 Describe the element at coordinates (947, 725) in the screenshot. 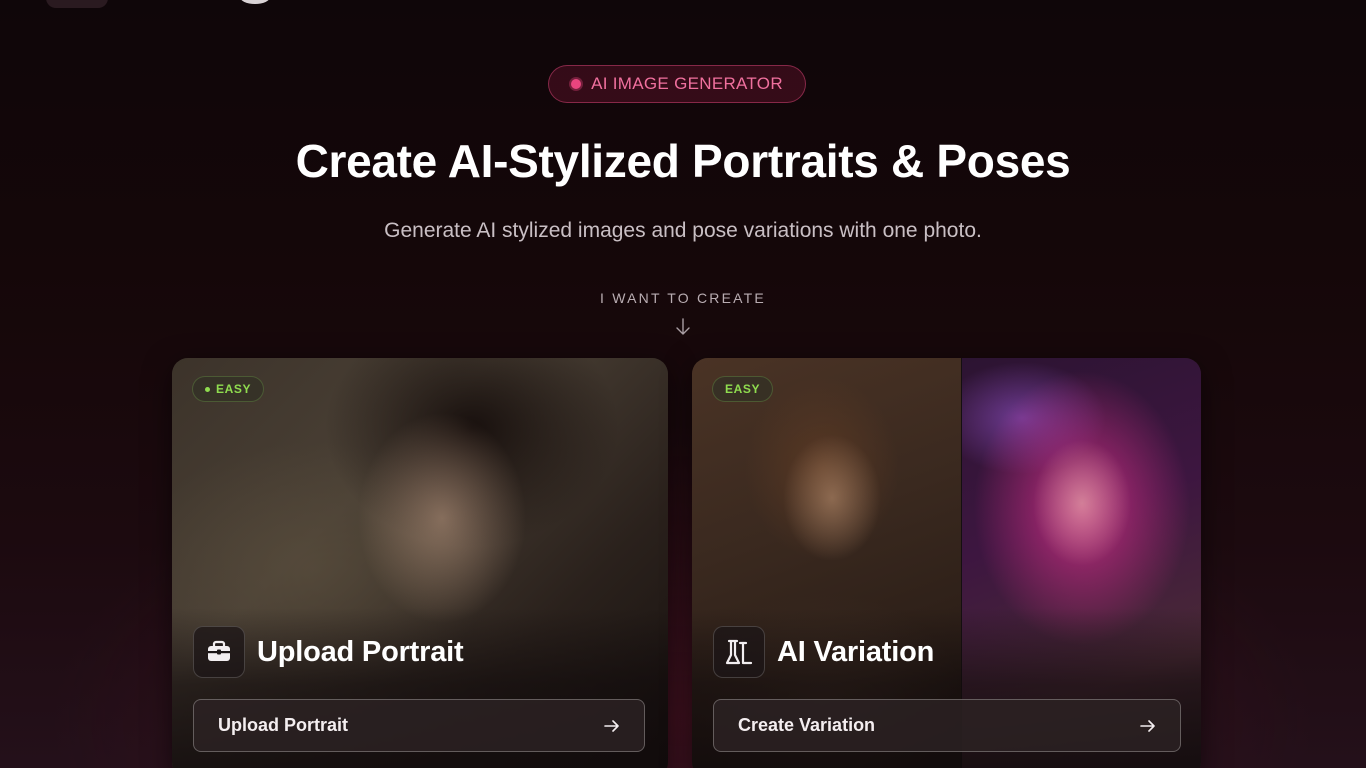

I see `create-variation-button: Create Variation` at that location.